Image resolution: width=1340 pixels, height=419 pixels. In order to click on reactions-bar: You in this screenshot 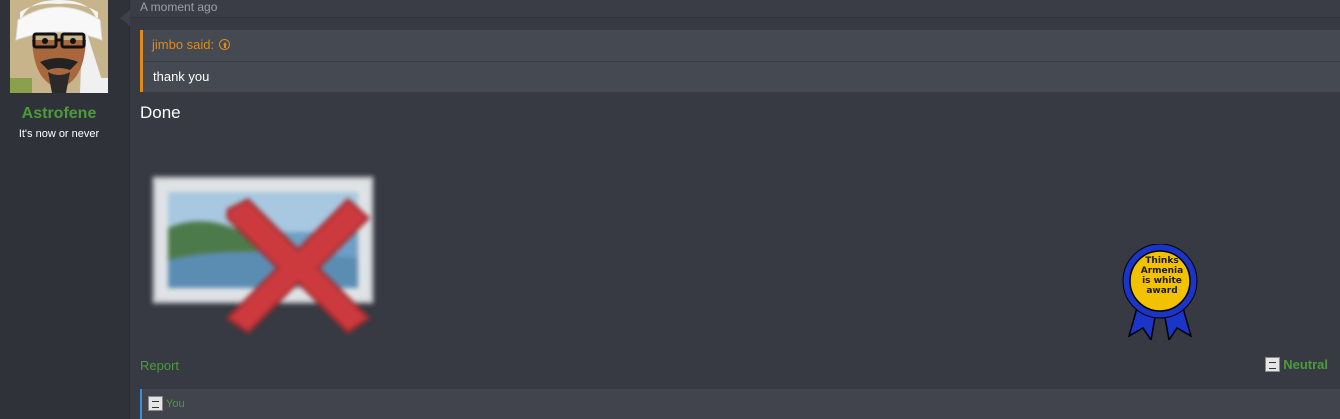, I will do `click(740, 404)`.